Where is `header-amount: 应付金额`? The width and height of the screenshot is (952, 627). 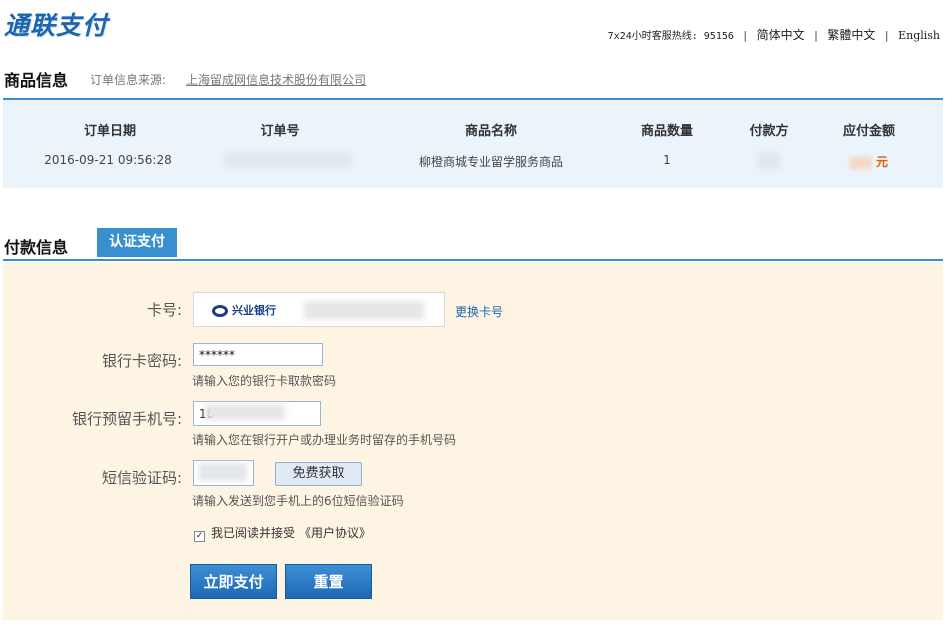
header-amount: 应付金额 is located at coordinates (868, 131).